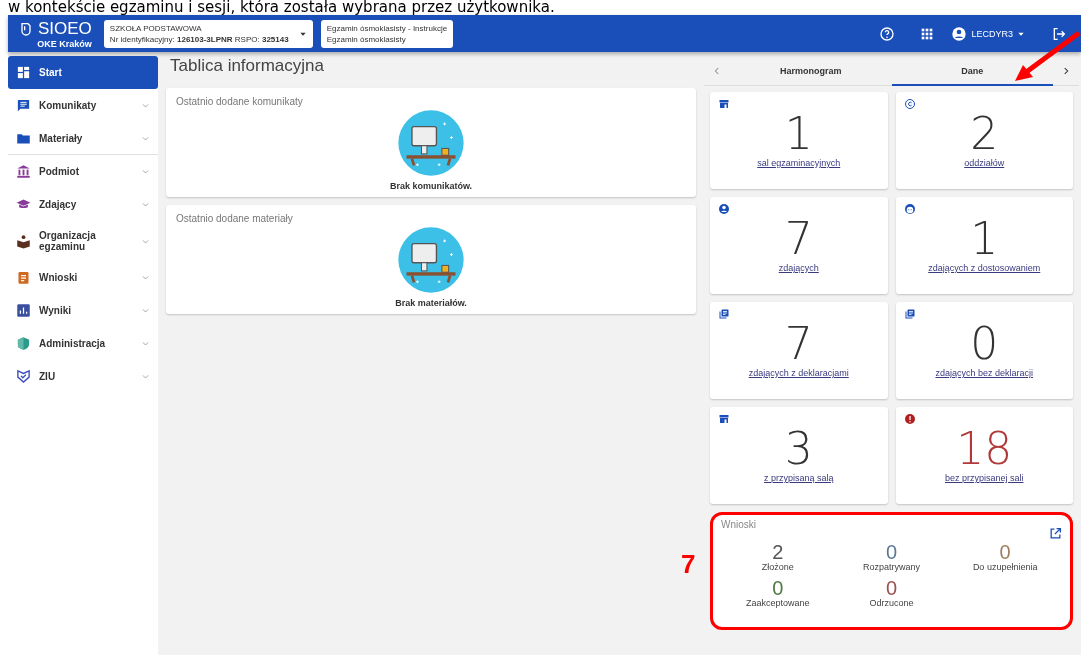 The image size is (1081, 655). I want to click on exam-selector: Egzamin ósmoklasisty - Instrukcje Egzamin ósmoklasisty, so click(387, 33).